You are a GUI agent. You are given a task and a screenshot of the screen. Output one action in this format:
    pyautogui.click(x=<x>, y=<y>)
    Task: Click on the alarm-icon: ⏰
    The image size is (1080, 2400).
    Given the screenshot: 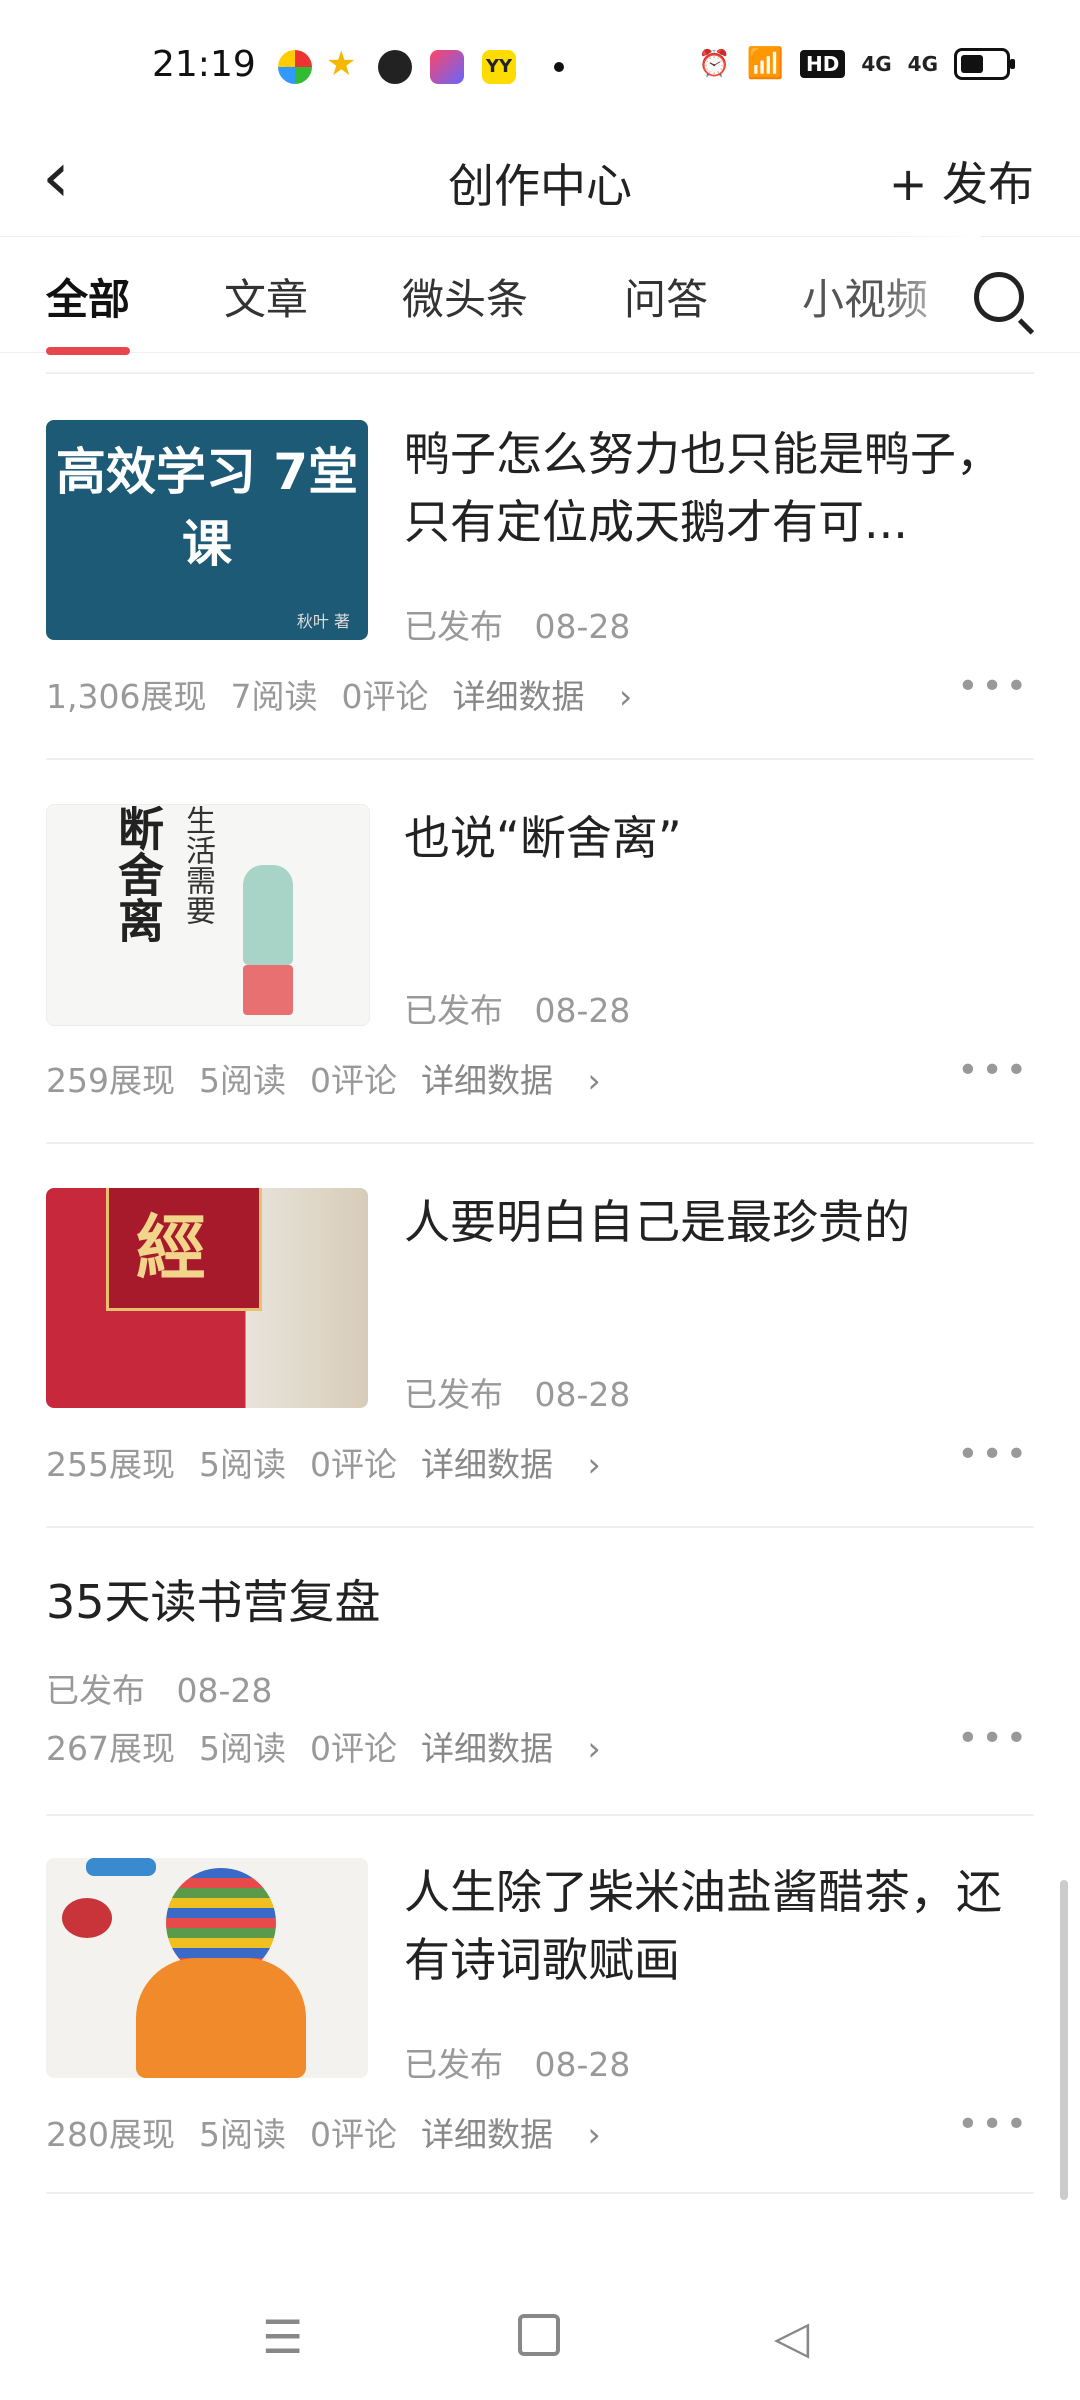 What is the action you would take?
    pyautogui.click(x=714, y=63)
    